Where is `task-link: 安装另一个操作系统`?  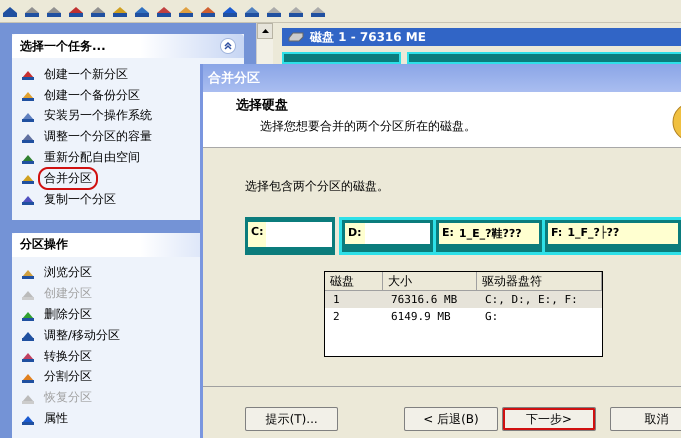 task-link: 安装另一个操作系统 is located at coordinates (98, 116).